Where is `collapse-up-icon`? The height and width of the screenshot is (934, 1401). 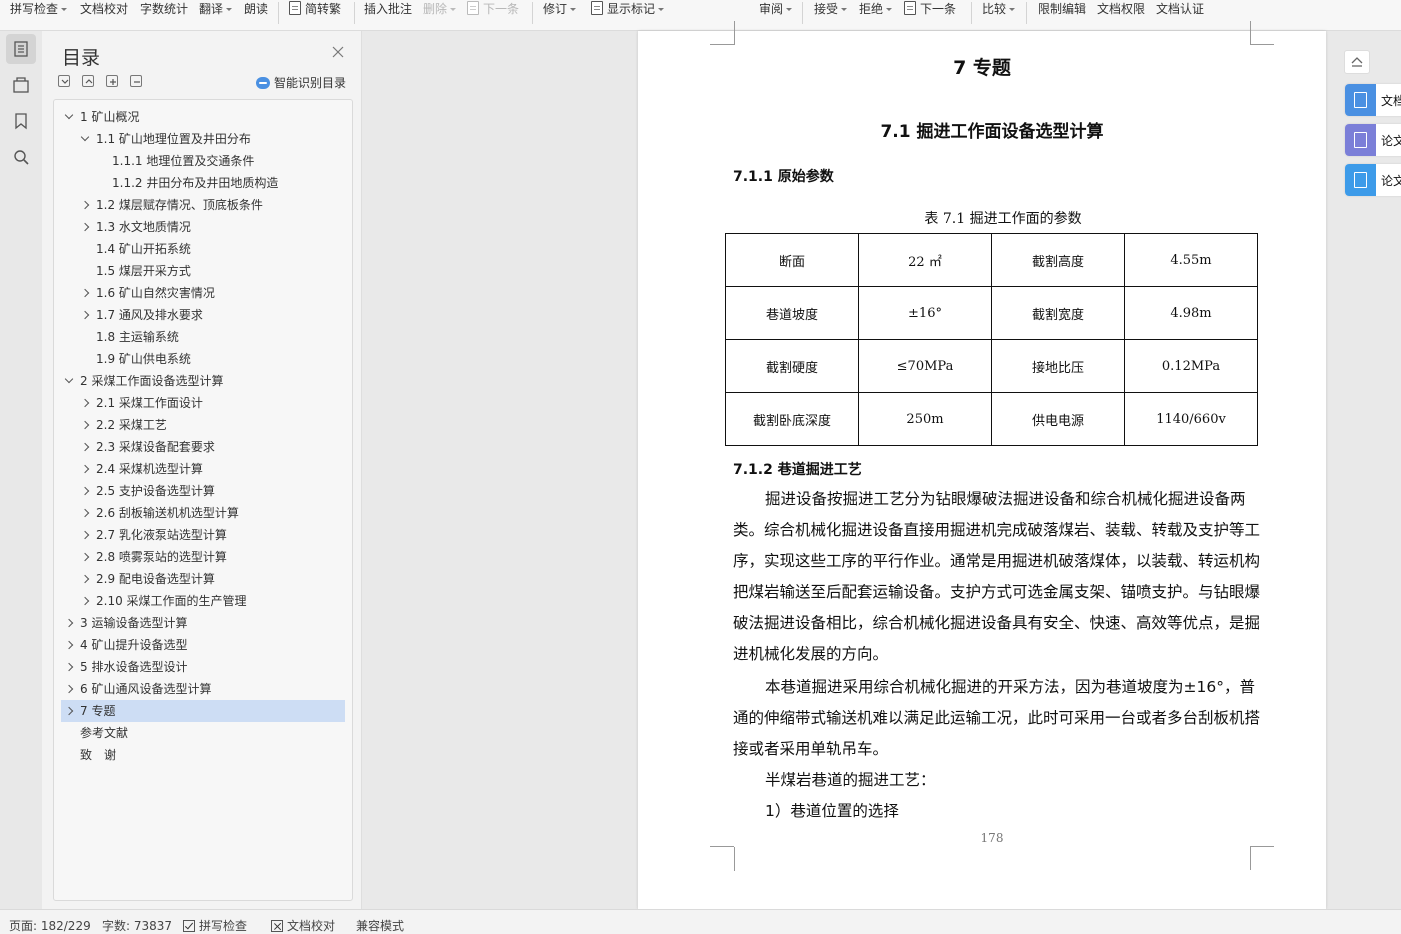 collapse-up-icon is located at coordinates (1357, 62).